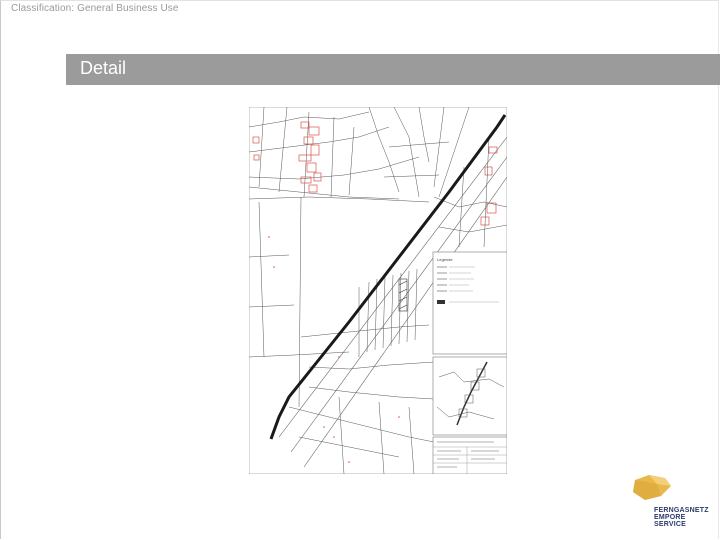 Image resolution: width=720 pixels, height=540 pixels. Describe the element at coordinates (469, 303) in the screenshot. I see `map-legend: Legende` at that location.